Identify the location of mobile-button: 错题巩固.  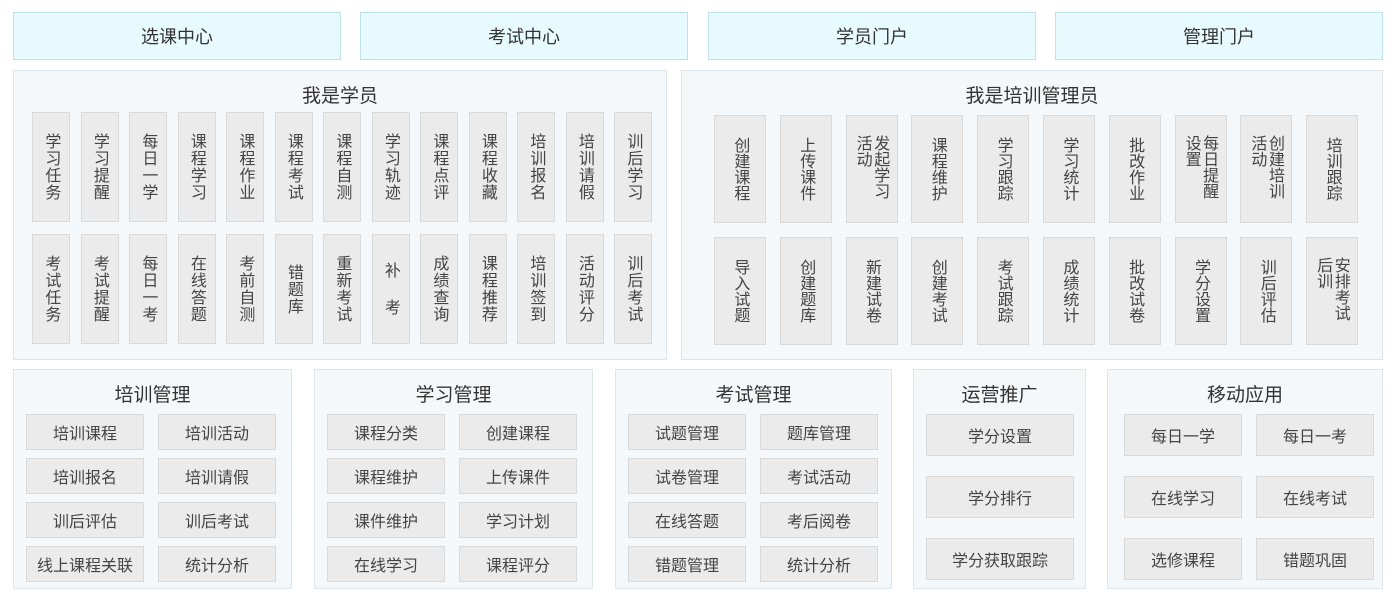
(1315, 559).